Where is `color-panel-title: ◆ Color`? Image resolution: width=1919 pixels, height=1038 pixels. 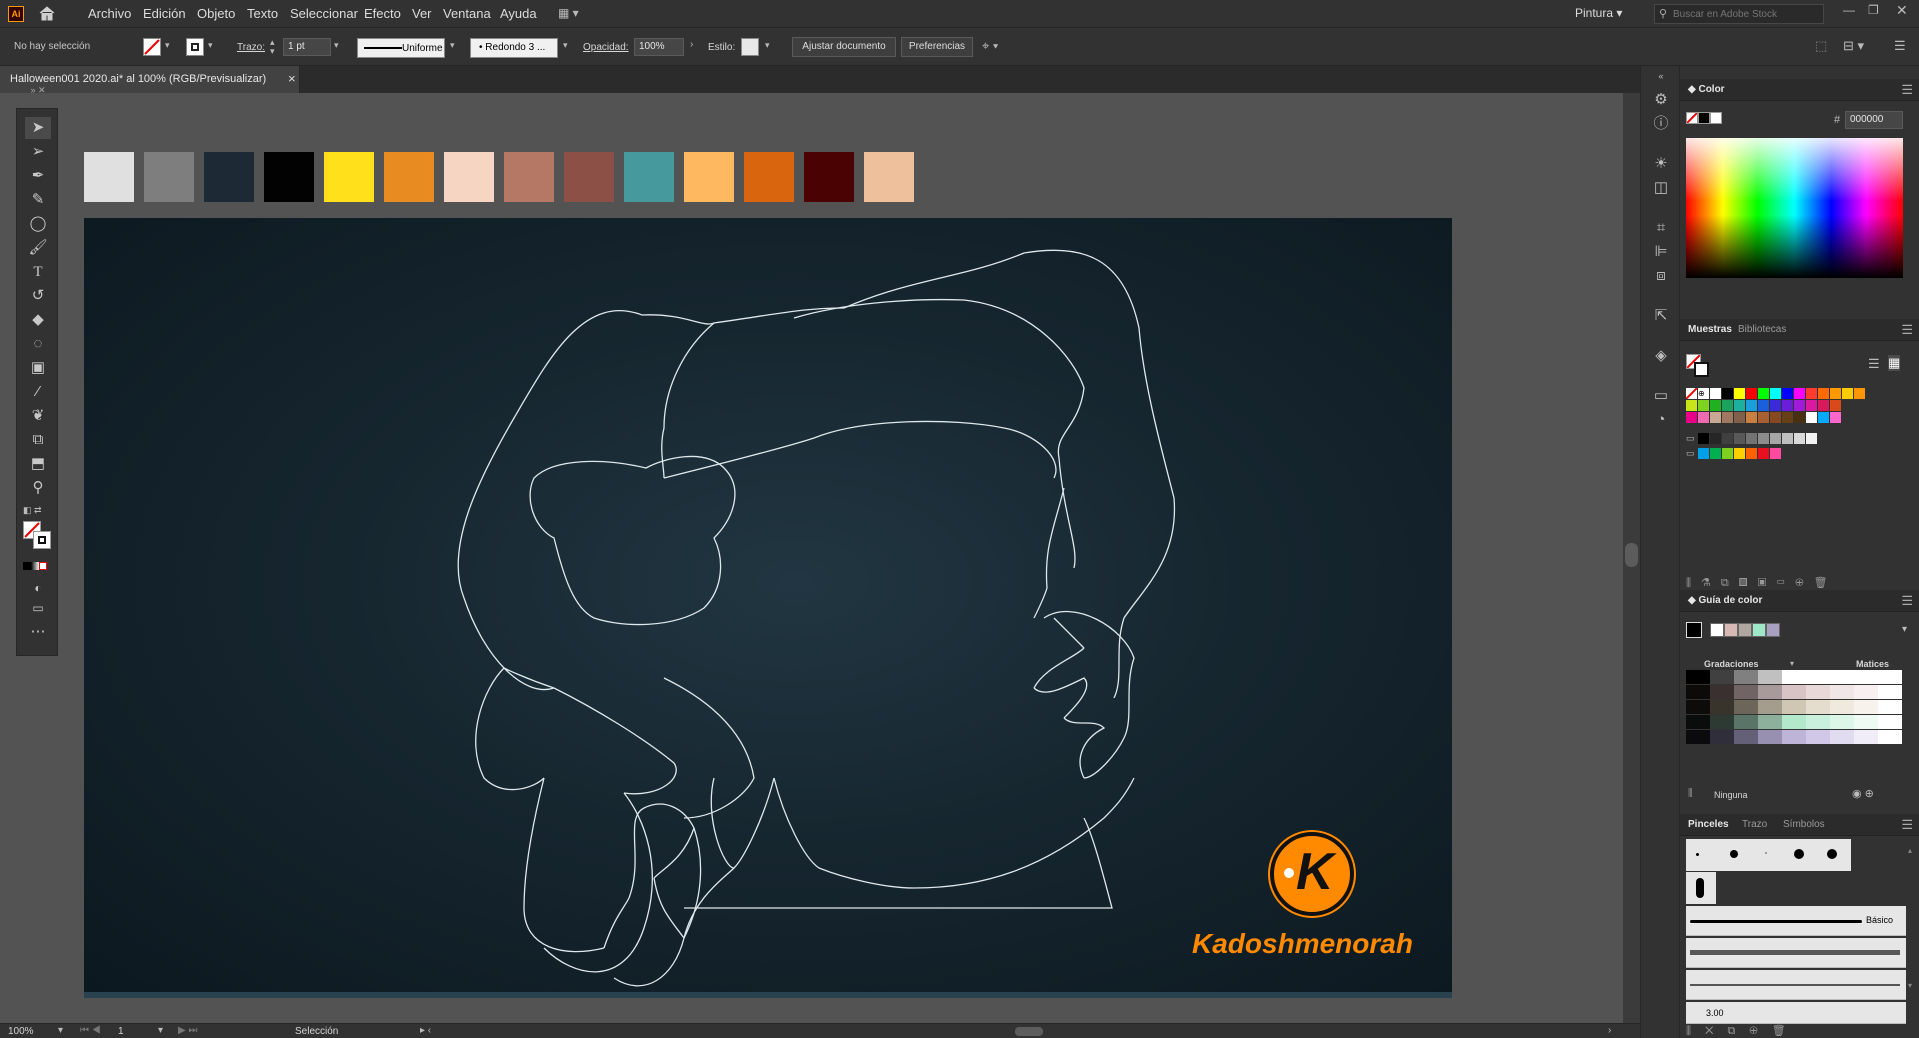 color-panel-title: ◆ Color is located at coordinates (1706, 89).